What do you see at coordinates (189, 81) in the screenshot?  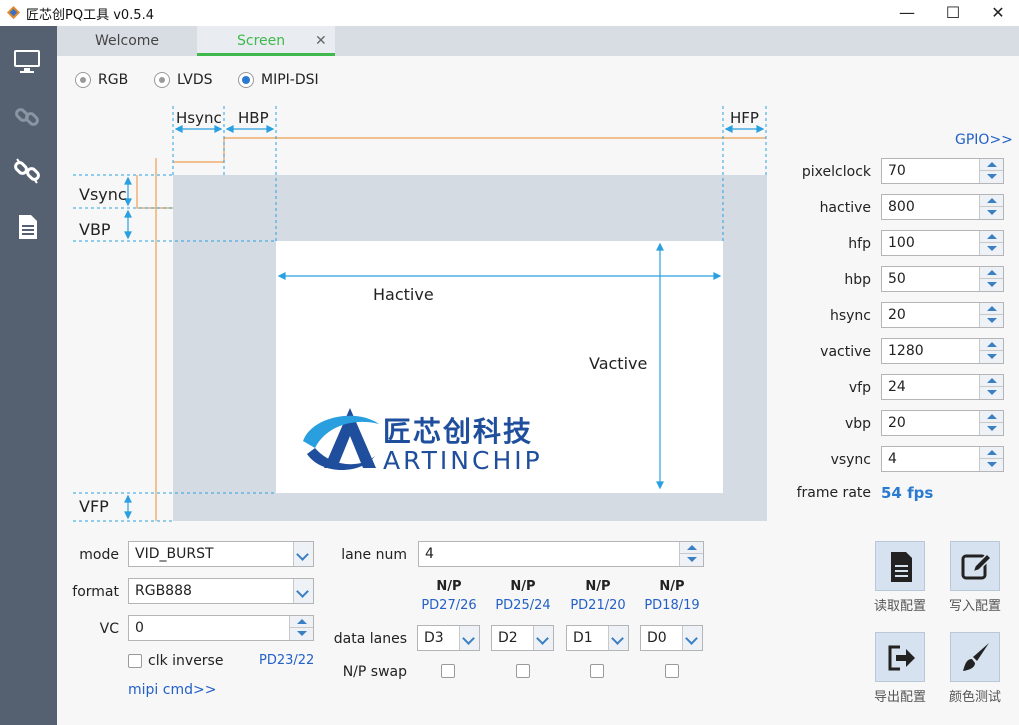 I see `radio-lvds: LVDS` at bounding box center [189, 81].